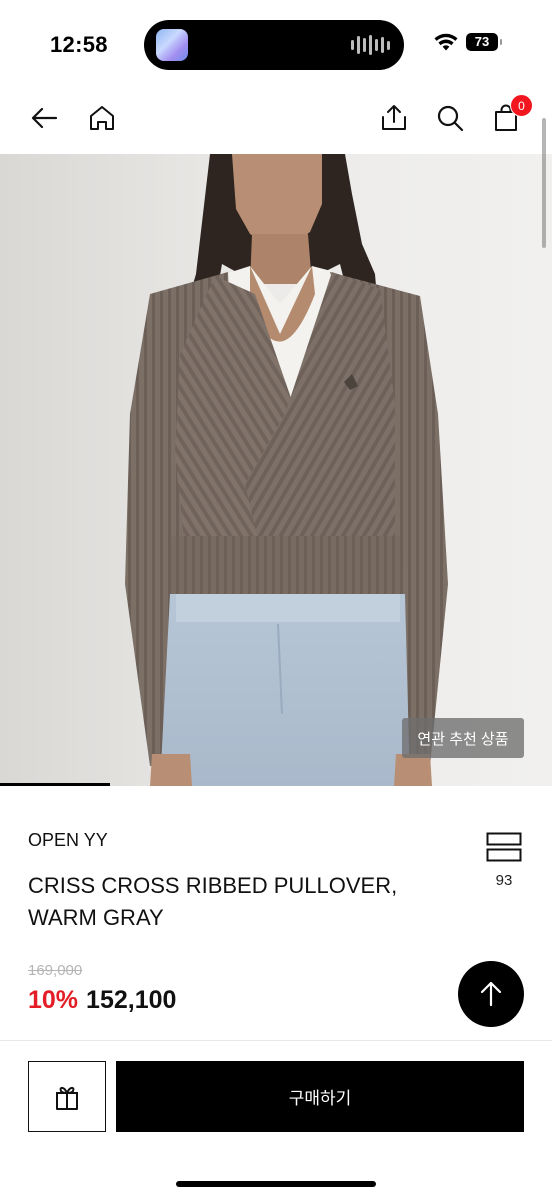 This screenshot has height=1200, width=552. What do you see at coordinates (446, 42) in the screenshot?
I see `wifi-icon` at bounding box center [446, 42].